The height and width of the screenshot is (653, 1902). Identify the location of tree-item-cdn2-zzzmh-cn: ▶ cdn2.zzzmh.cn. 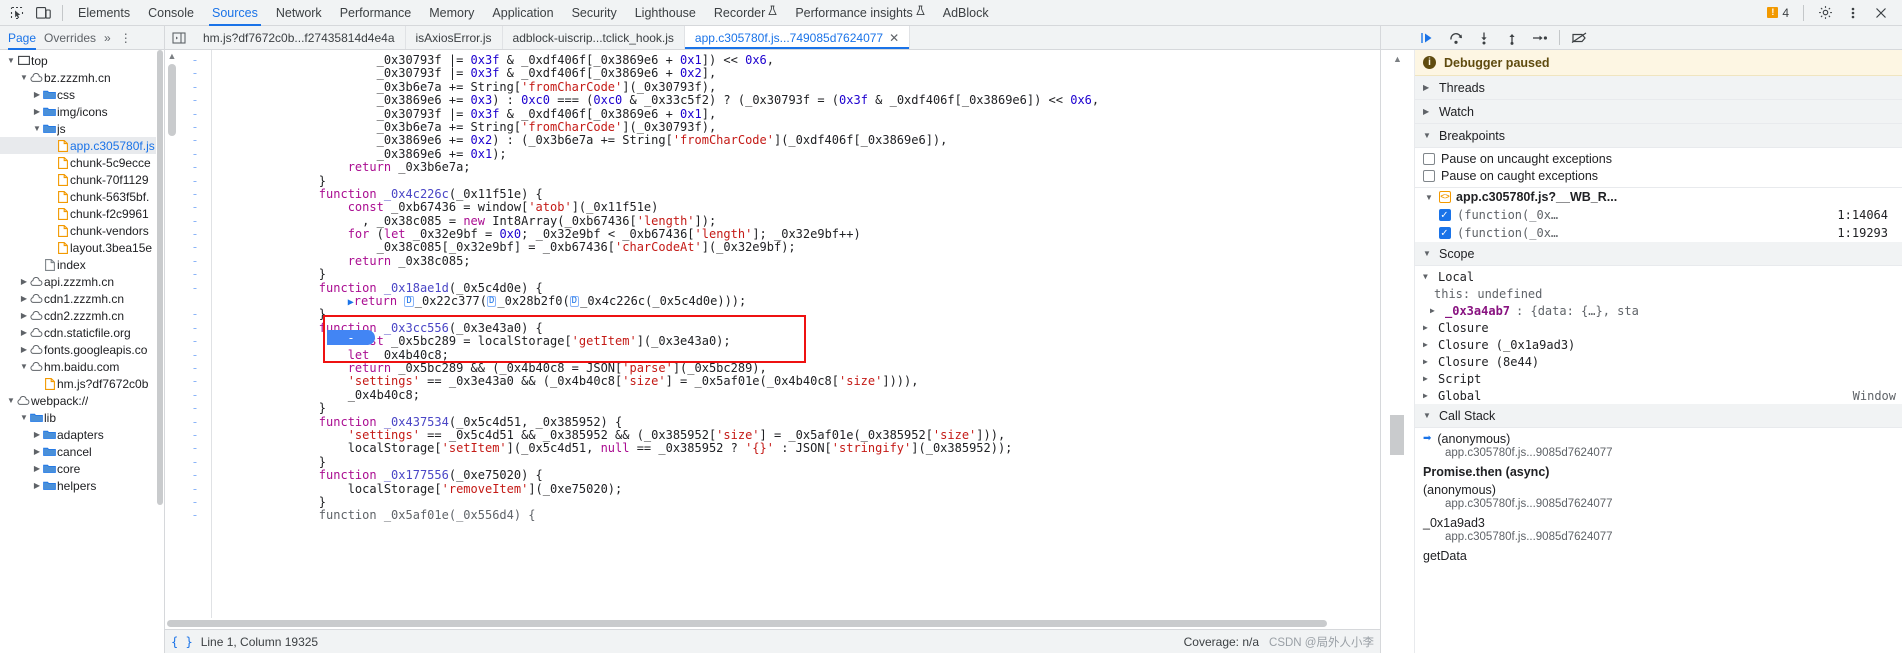
(82, 315).